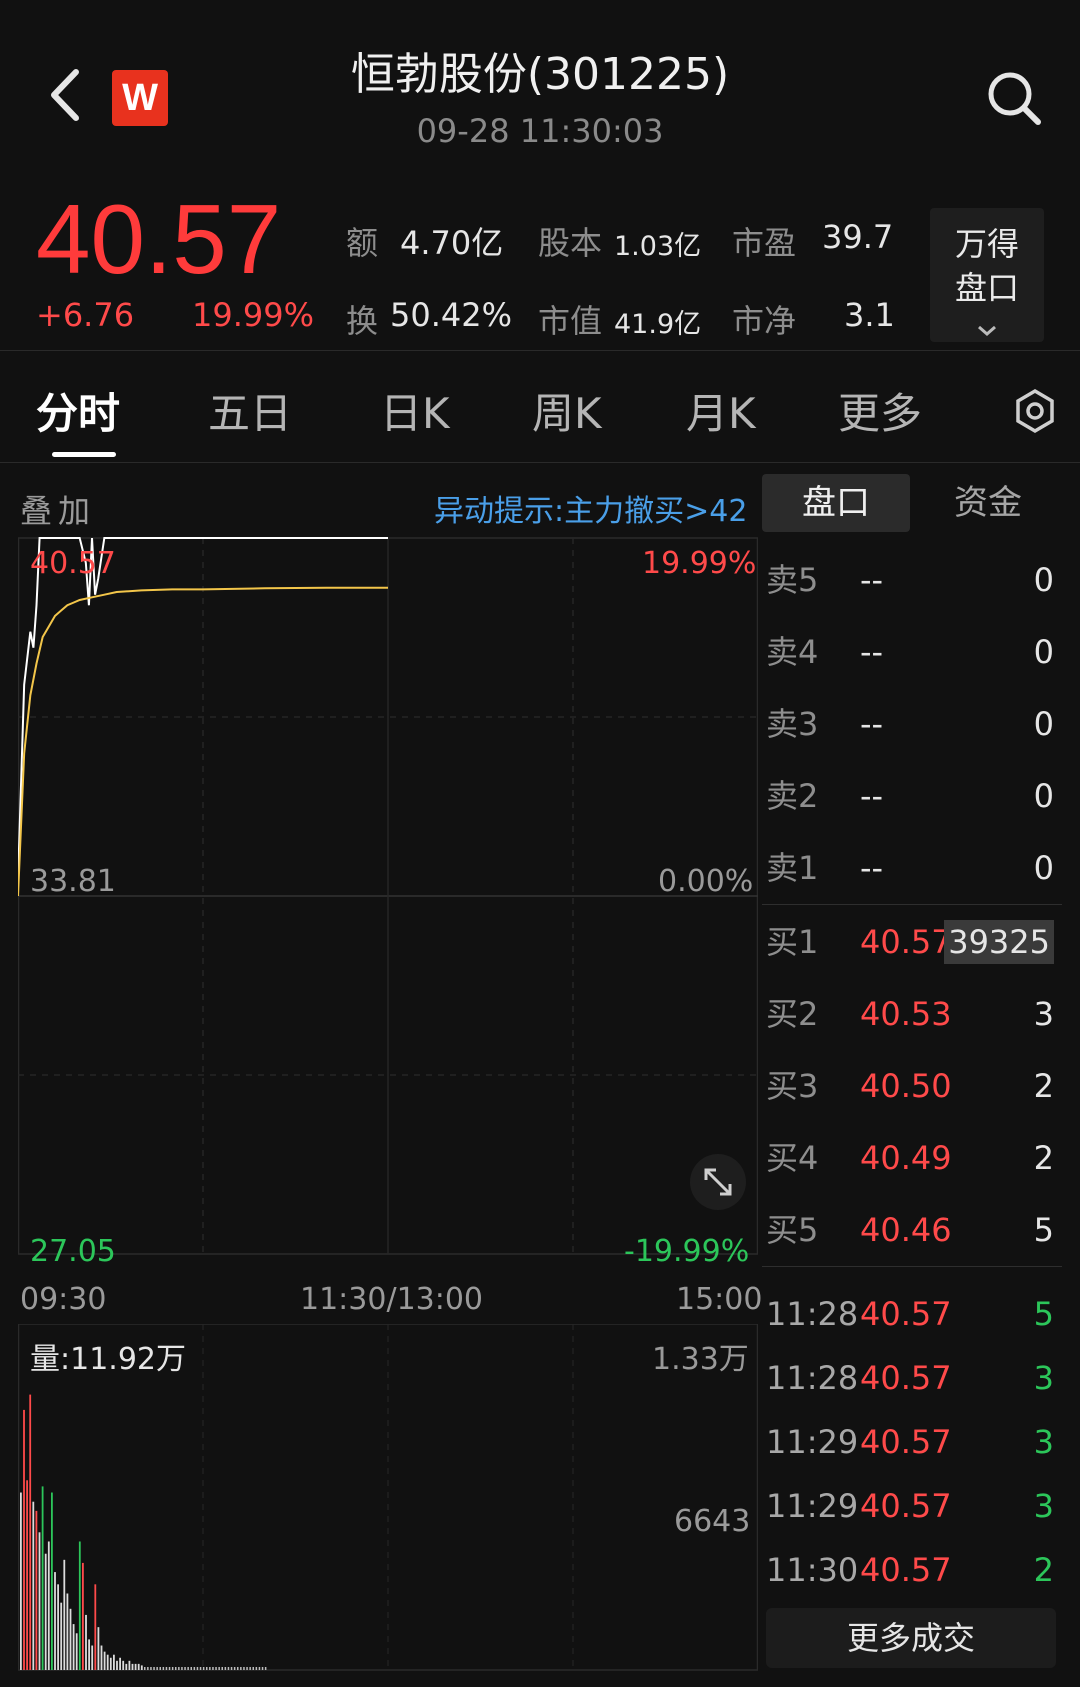 This screenshot has height=1687, width=1080. I want to click on tab-intraday: 分时, so click(78, 410).